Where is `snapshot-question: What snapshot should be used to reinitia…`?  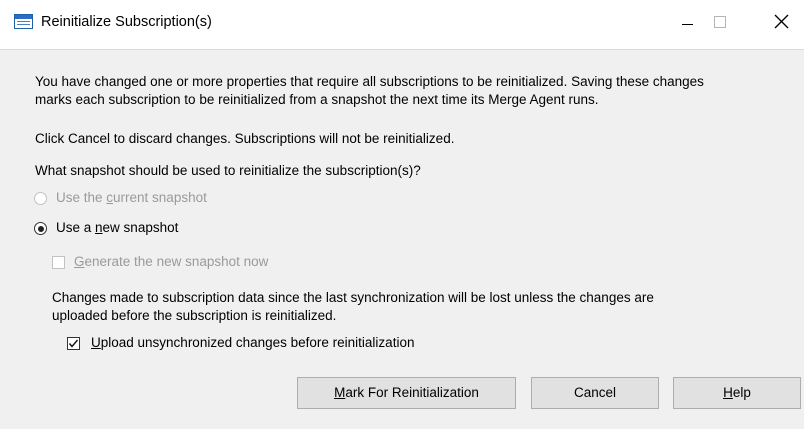 snapshot-question: What snapshot should be used to reinitia… is located at coordinates (228, 170).